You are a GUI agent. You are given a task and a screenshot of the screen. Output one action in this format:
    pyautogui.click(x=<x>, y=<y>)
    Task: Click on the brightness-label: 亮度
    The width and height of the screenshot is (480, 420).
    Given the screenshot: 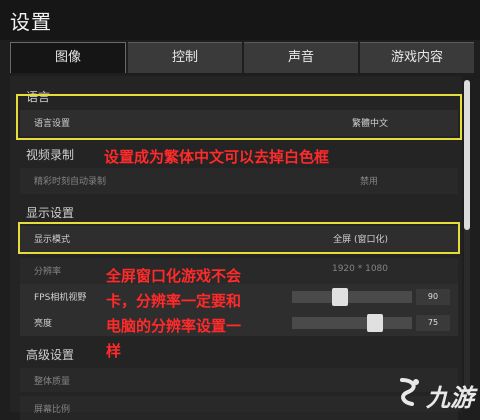 What is the action you would take?
    pyautogui.click(x=43, y=324)
    